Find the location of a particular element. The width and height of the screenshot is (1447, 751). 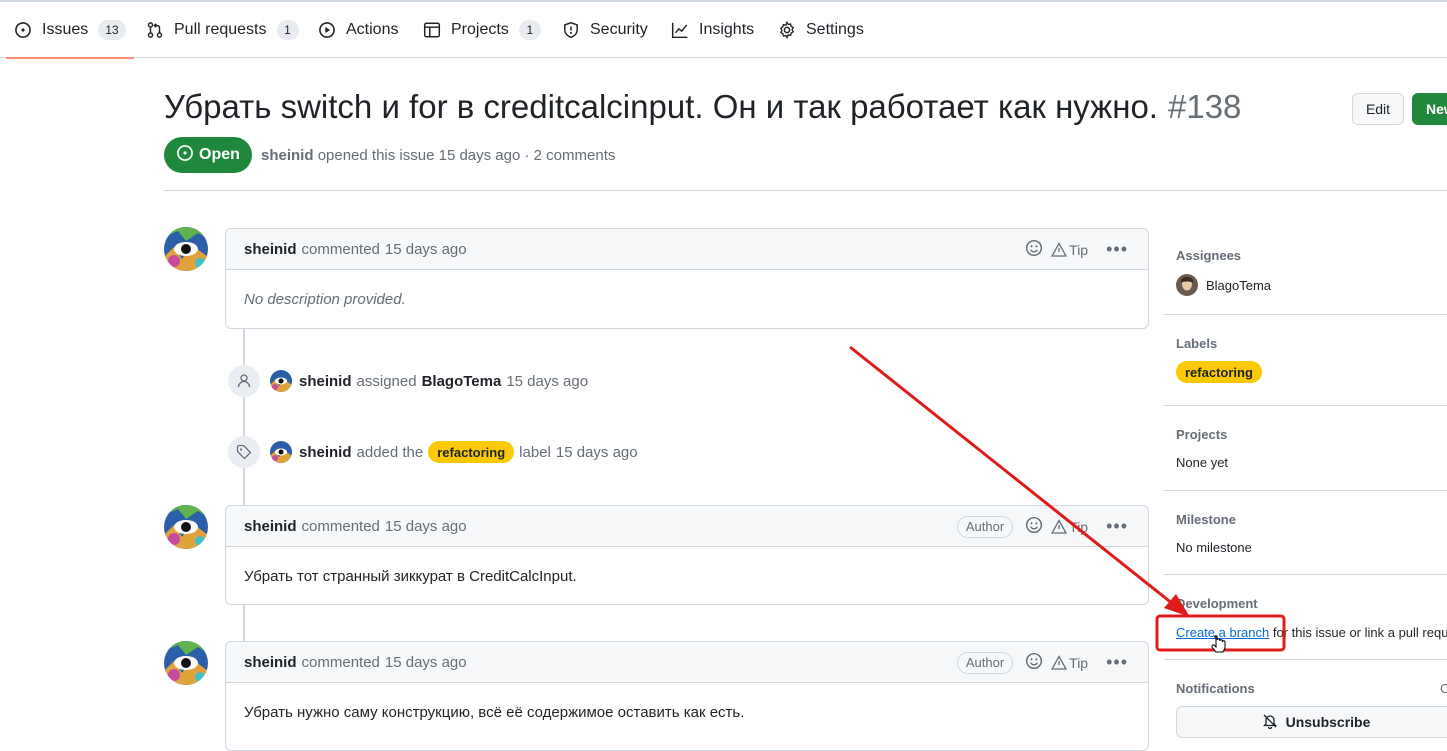

tab-actions: Actions is located at coordinates (358, 30).